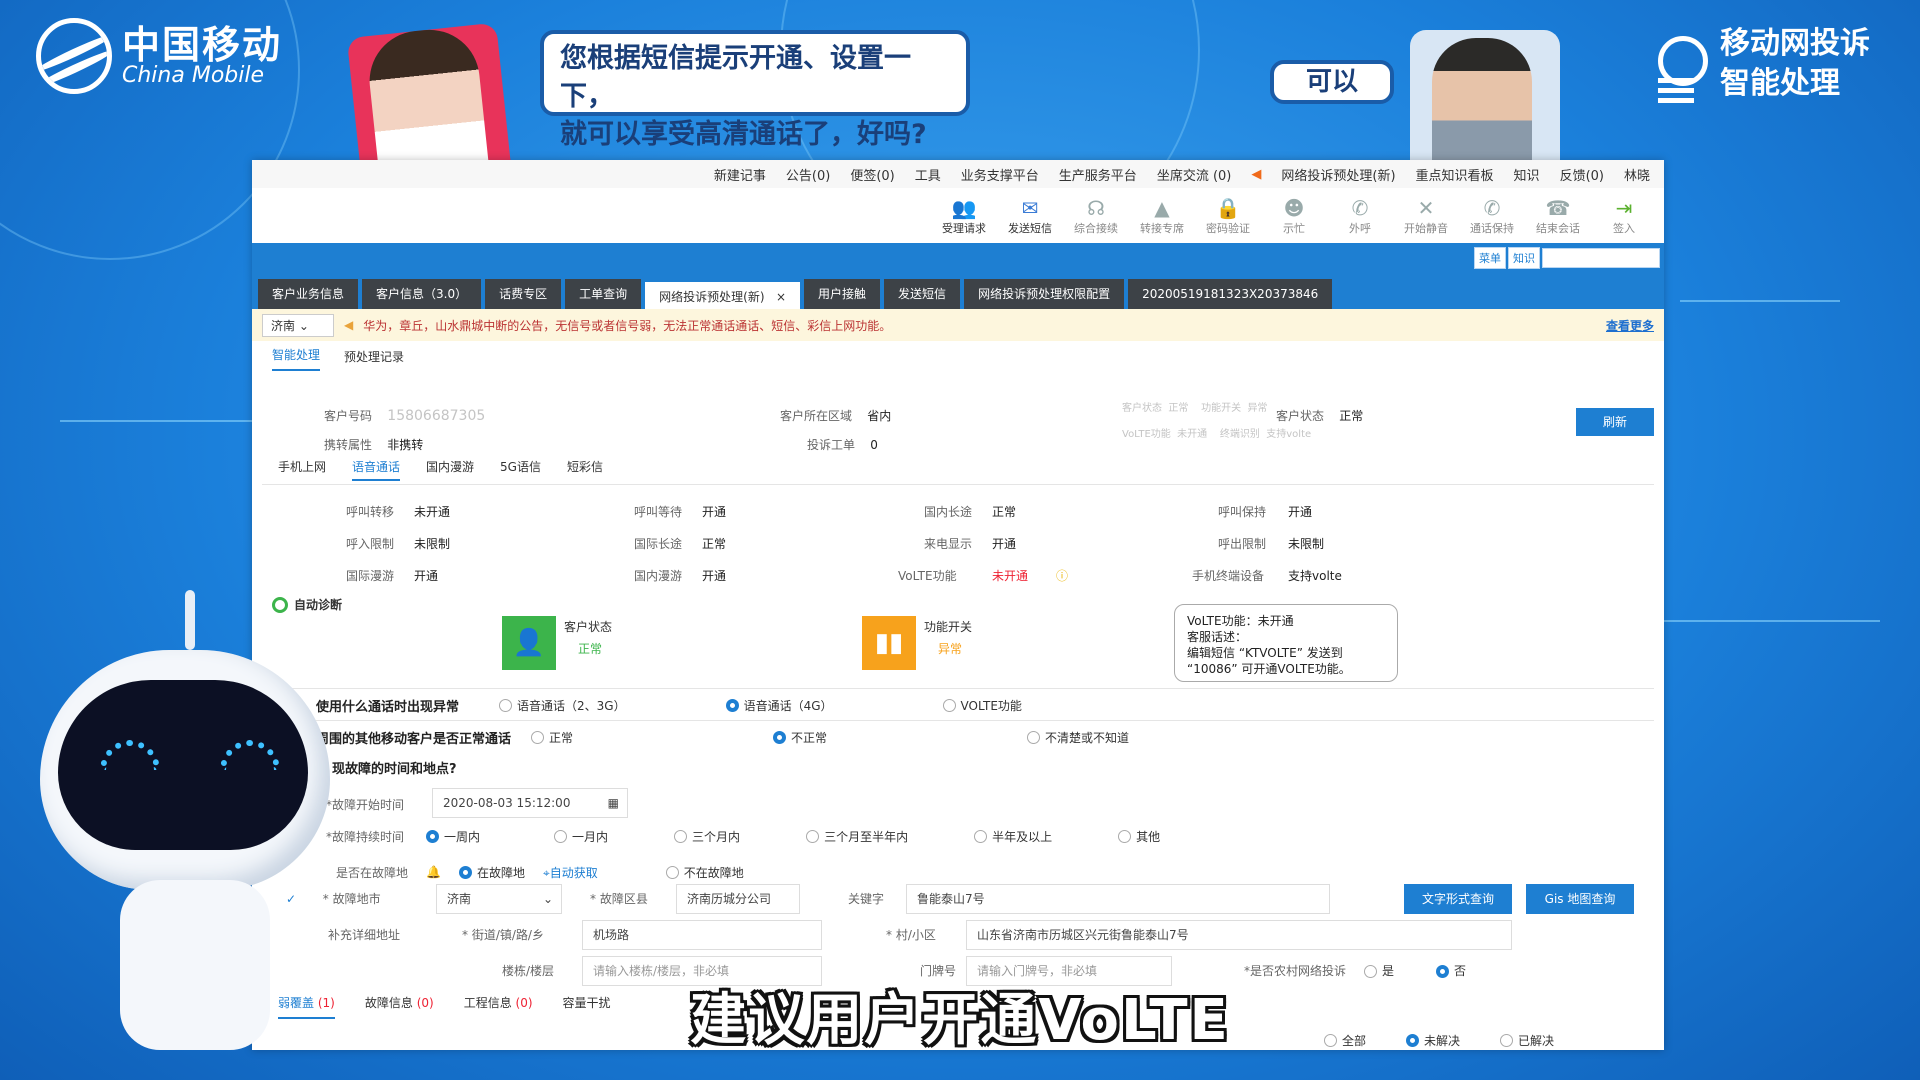  I want to click on district-label: * 故障区县, so click(619, 899).